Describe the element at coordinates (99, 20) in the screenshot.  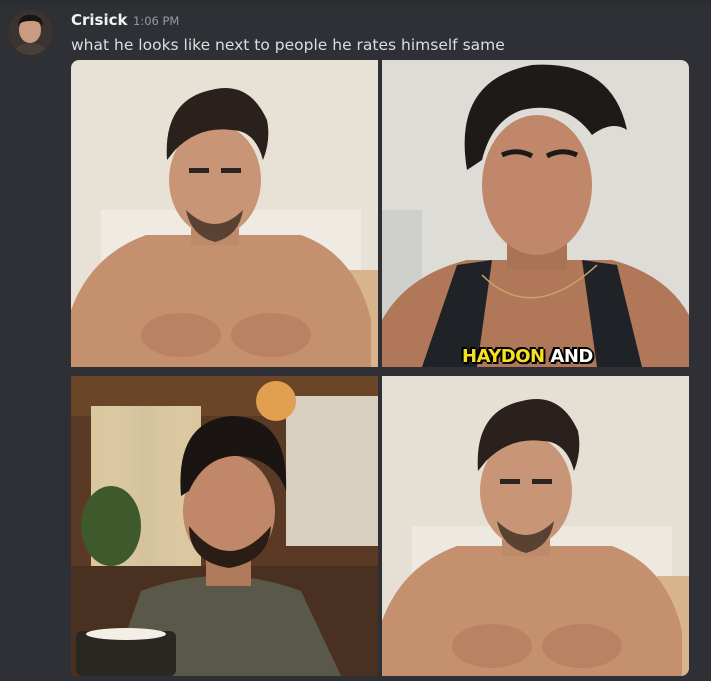
I see `username: Crisick` at that location.